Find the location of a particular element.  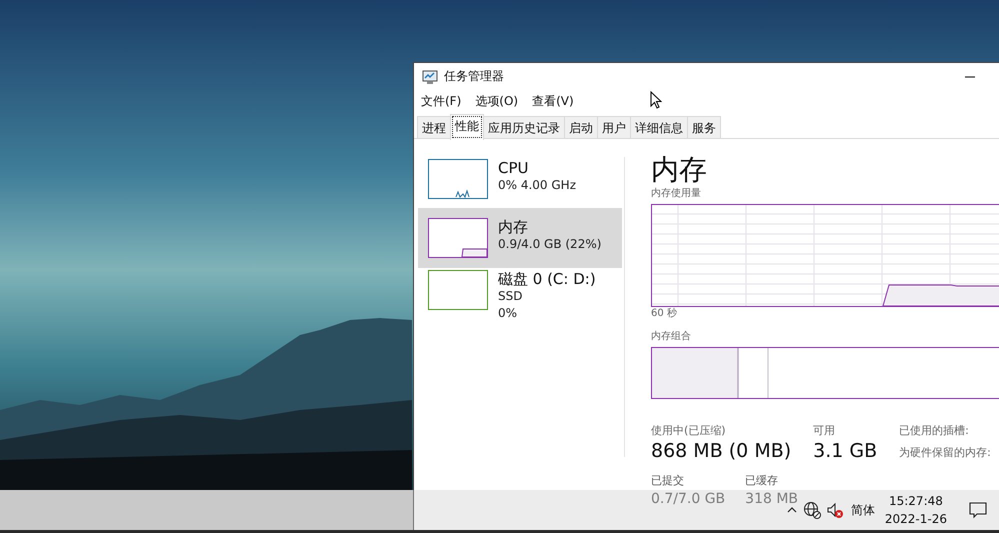

resource-detail: SSD is located at coordinates (511, 296).